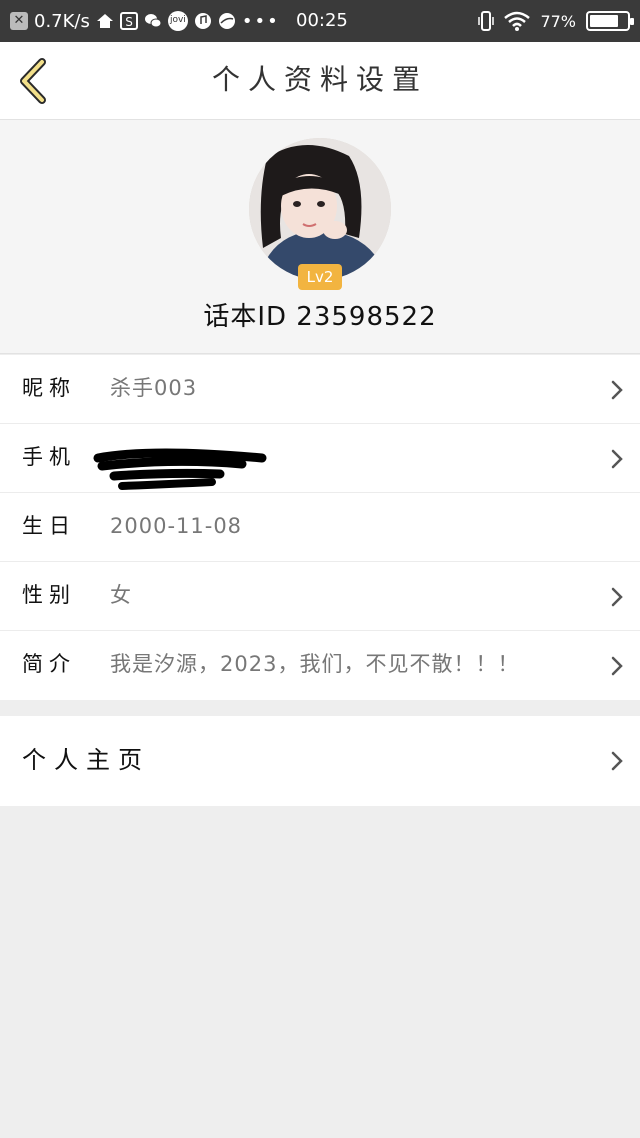 The height and width of the screenshot is (1138, 640). I want to click on level-badge: Lv2, so click(320, 277).